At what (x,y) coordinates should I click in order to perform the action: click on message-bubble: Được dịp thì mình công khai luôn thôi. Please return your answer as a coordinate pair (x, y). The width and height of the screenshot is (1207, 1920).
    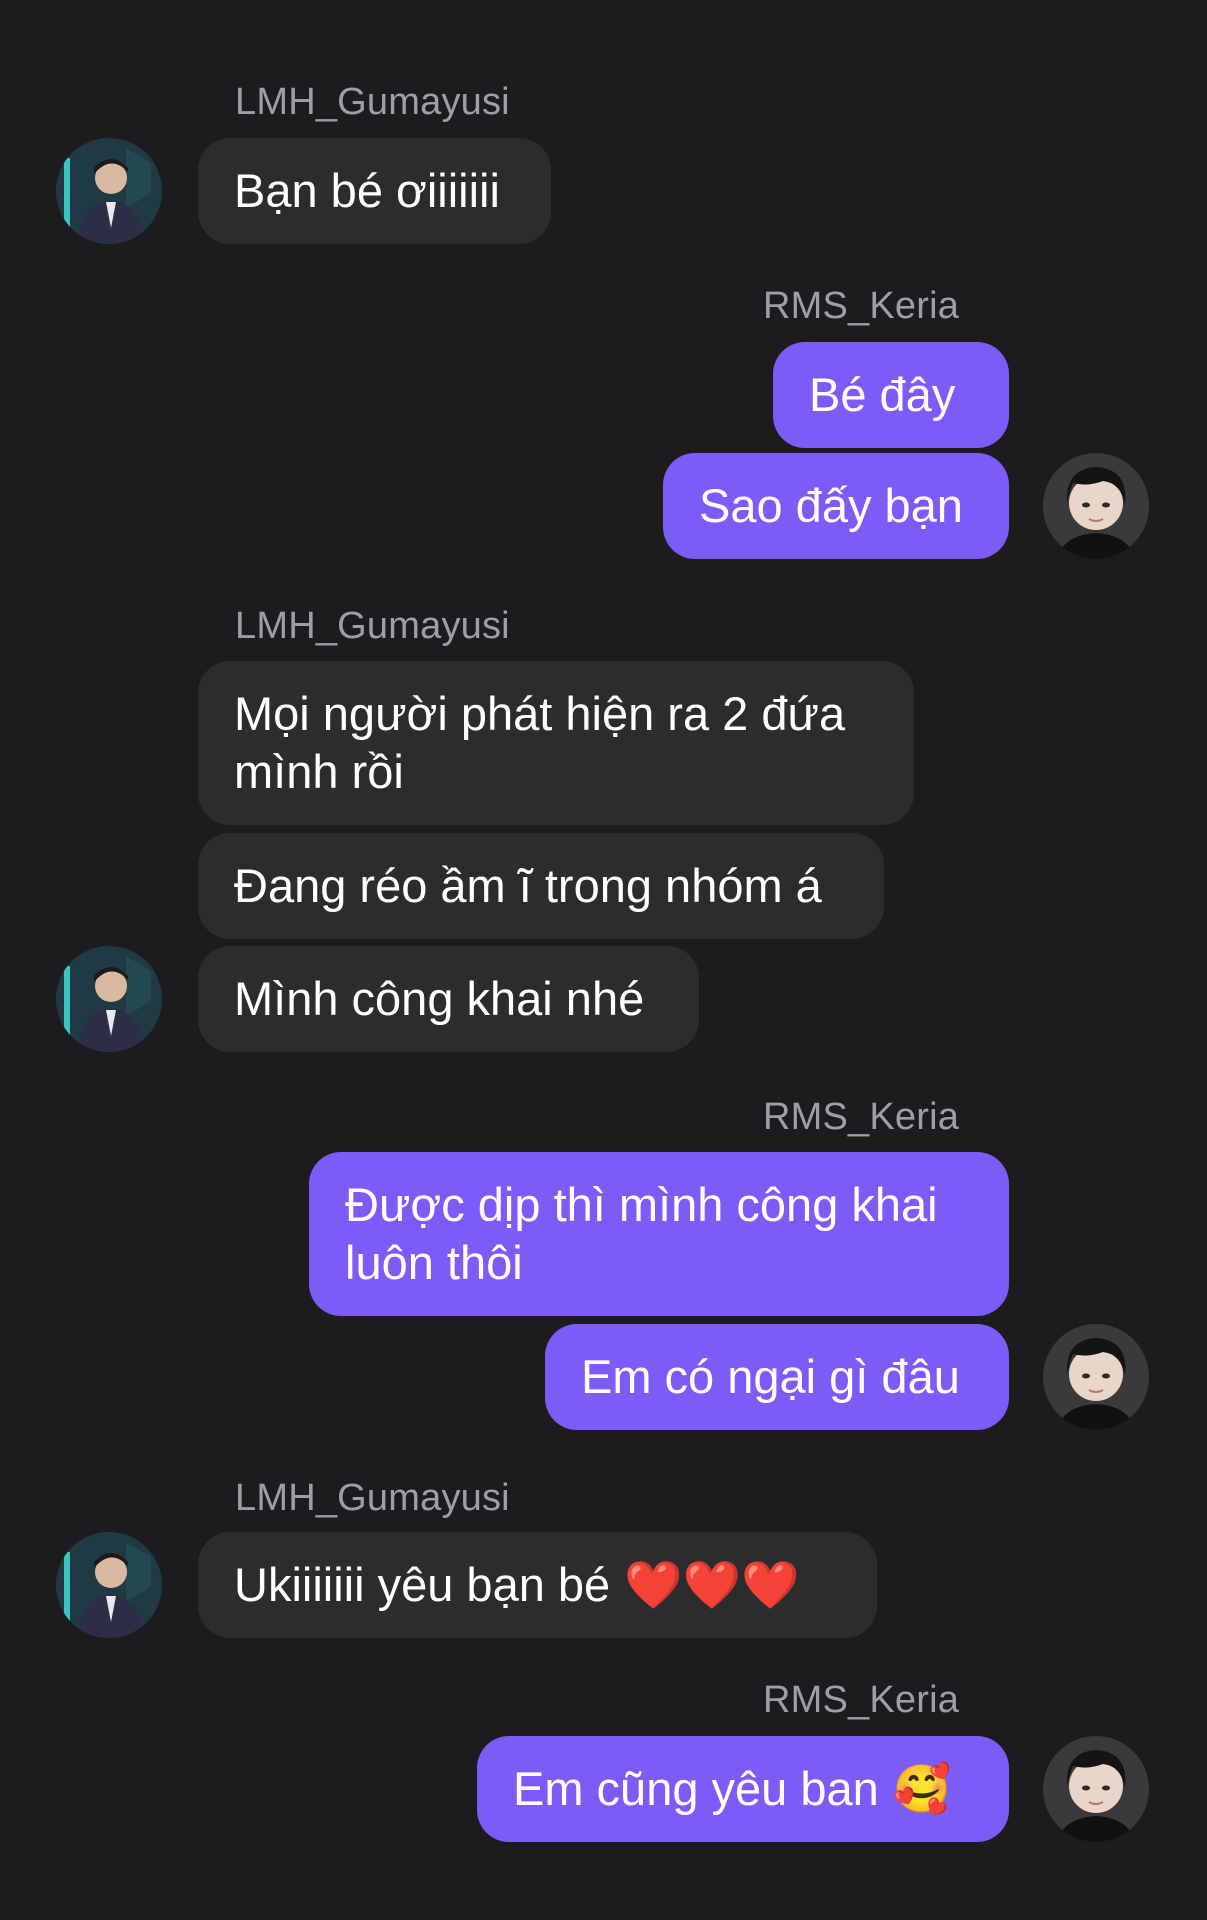
    Looking at the image, I should click on (659, 1234).